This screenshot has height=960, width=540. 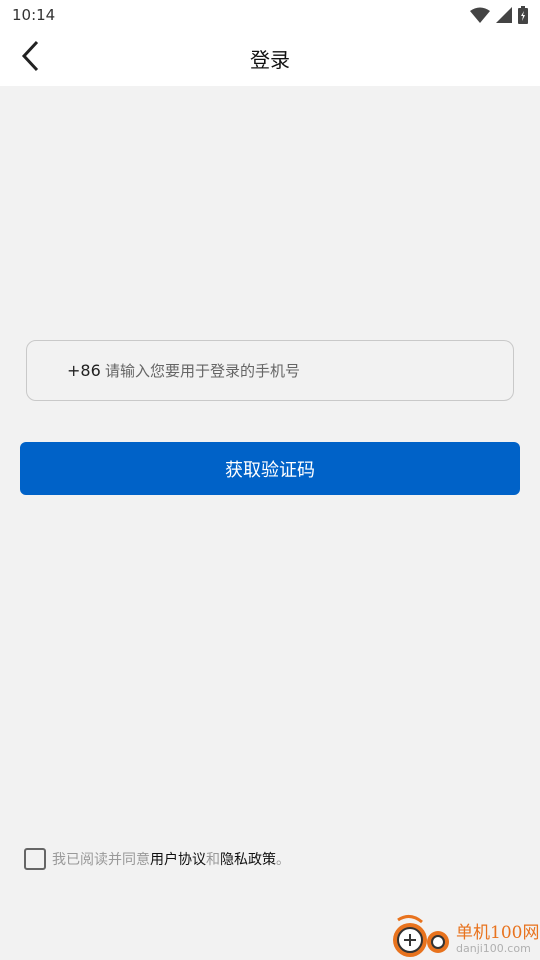 What do you see at coordinates (498, 933) in the screenshot?
I see `watermark-brand: 单机100网` at bounding box center [498, 933].